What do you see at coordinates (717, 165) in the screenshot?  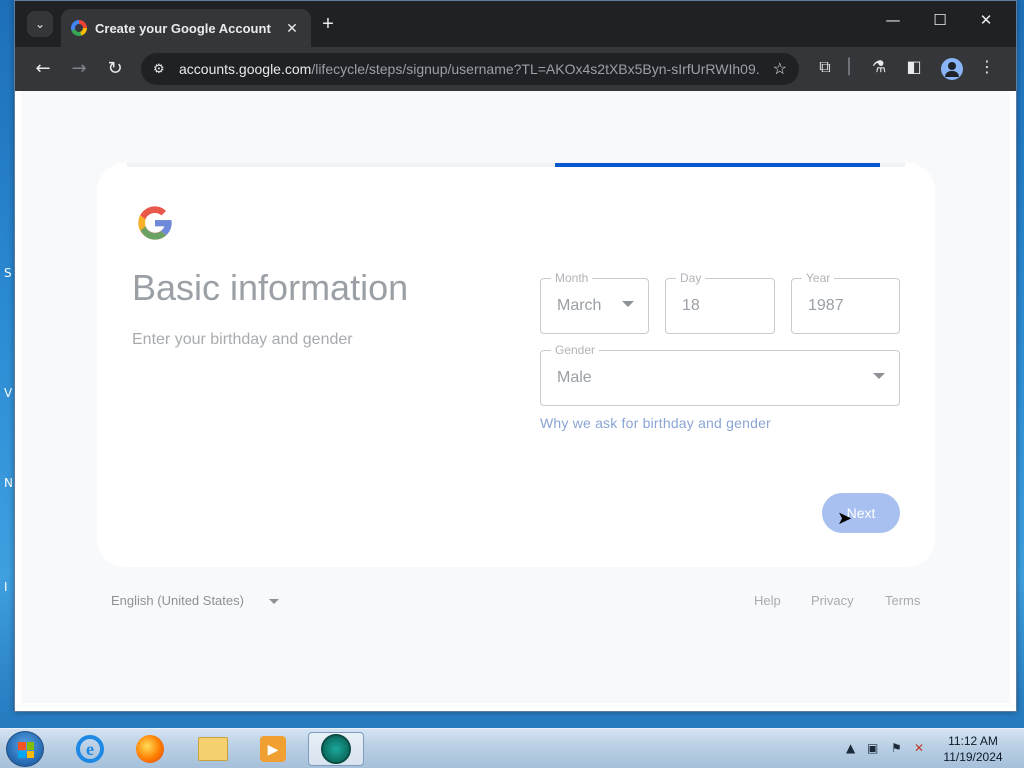 I see `progress-bar-fill` at bounding box center [717, 165].